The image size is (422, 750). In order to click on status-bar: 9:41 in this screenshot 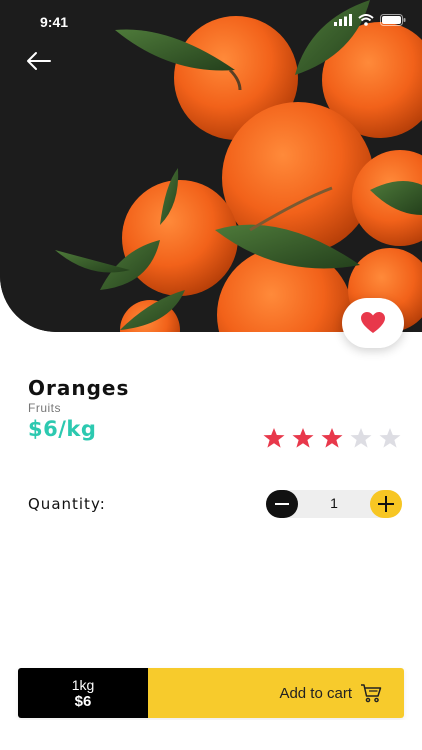, I will do `click(211, 22)`.